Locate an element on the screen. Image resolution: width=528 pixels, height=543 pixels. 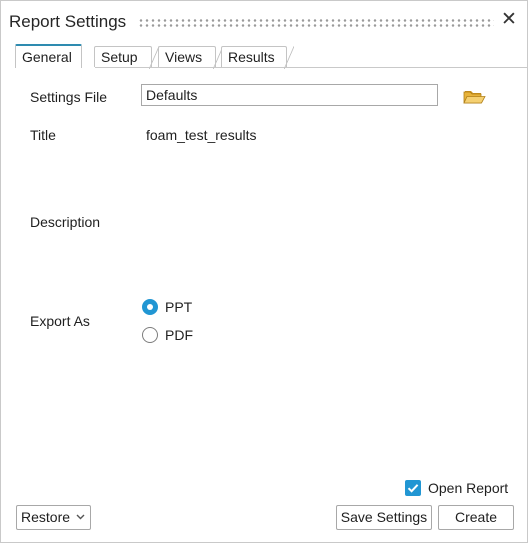
tab-bar: General Setup Views Results is located at coordinates (271, 56).